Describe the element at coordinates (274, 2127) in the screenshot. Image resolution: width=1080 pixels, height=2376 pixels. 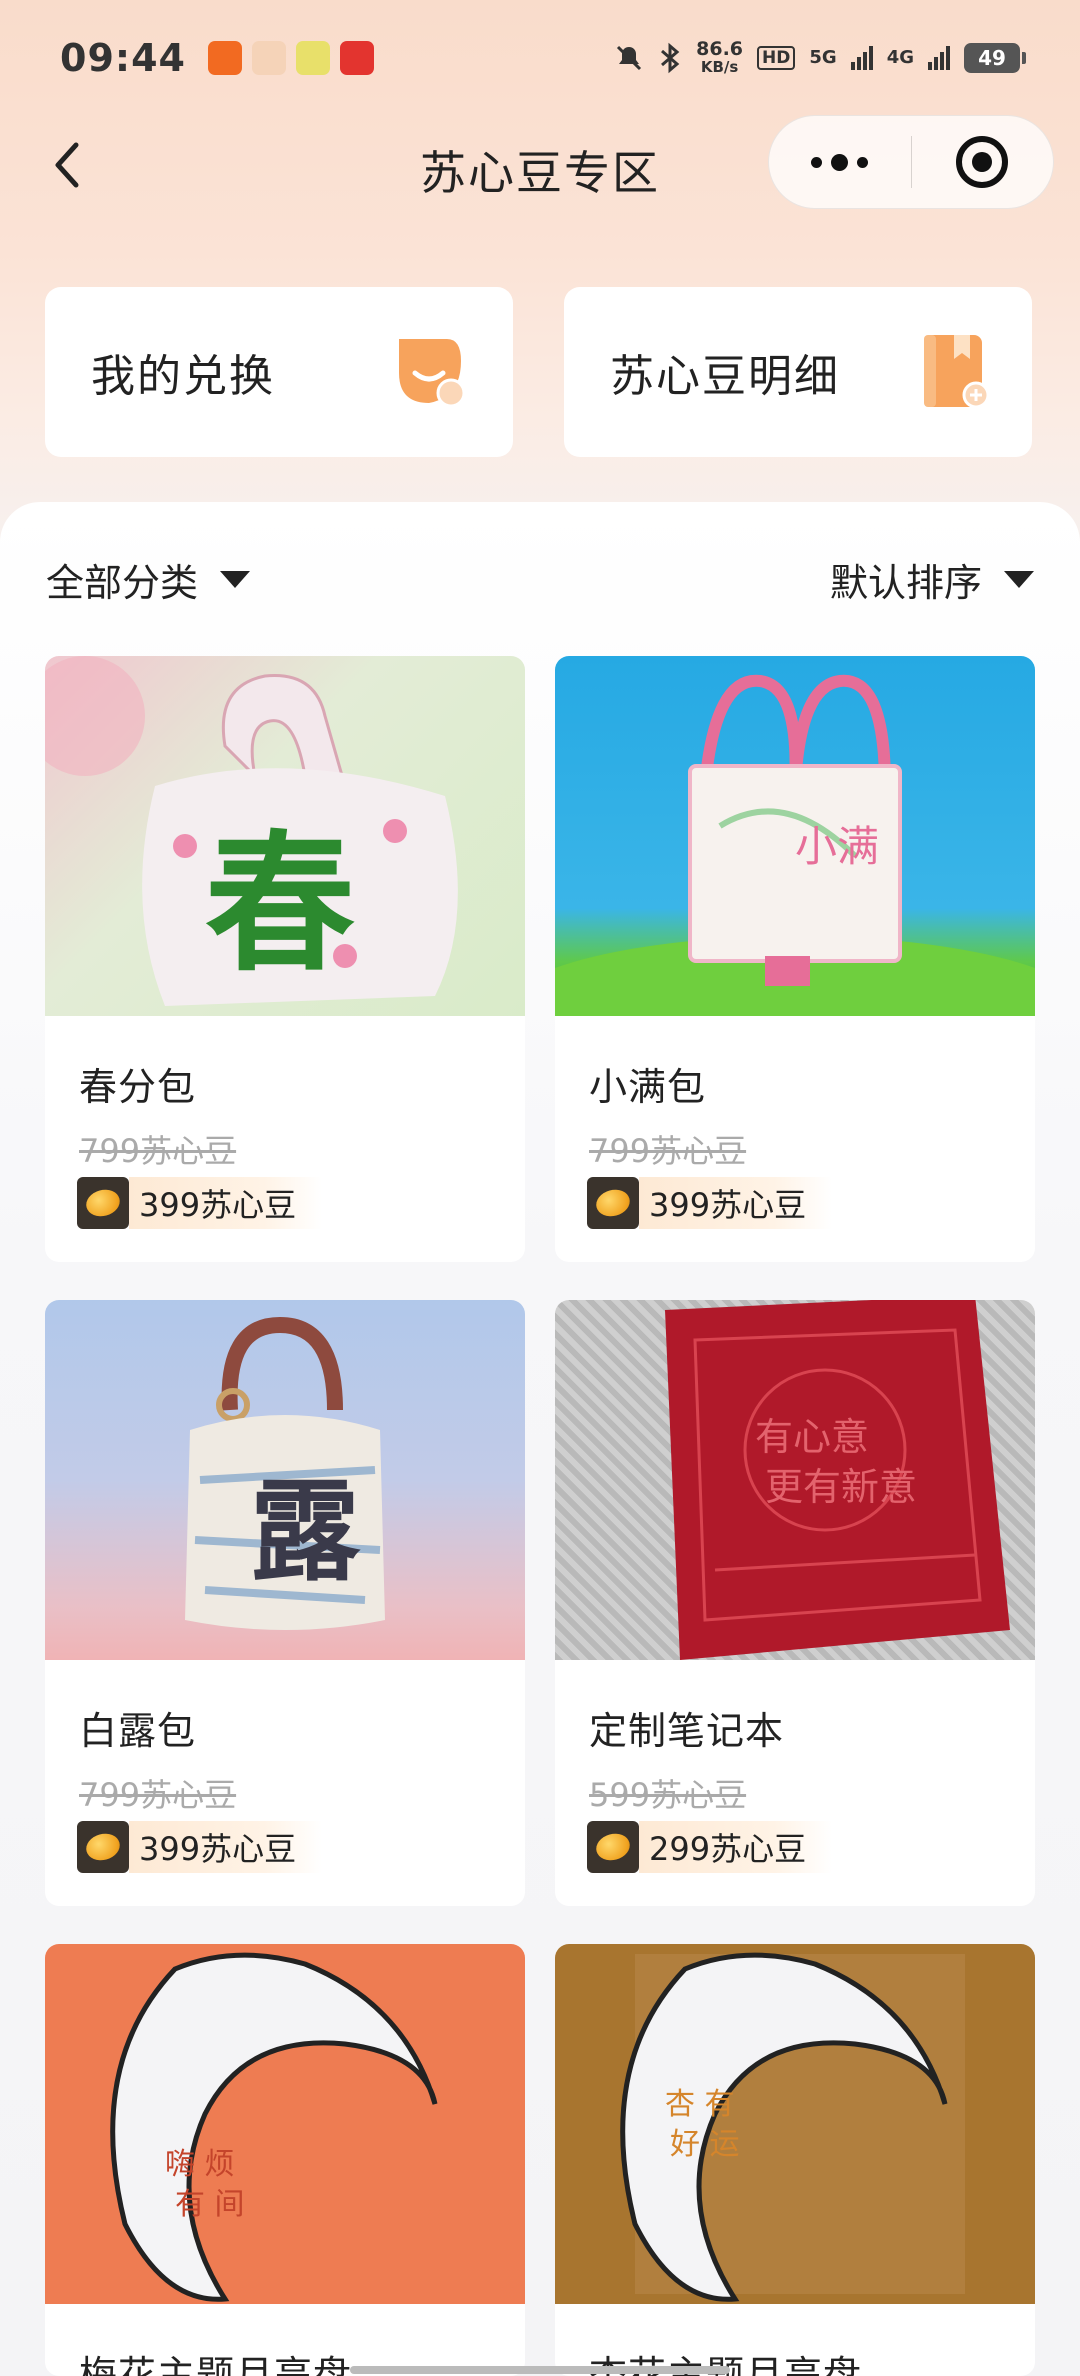
I see `moon-plate-illustration: 嗨 烦 有 间` at that location.